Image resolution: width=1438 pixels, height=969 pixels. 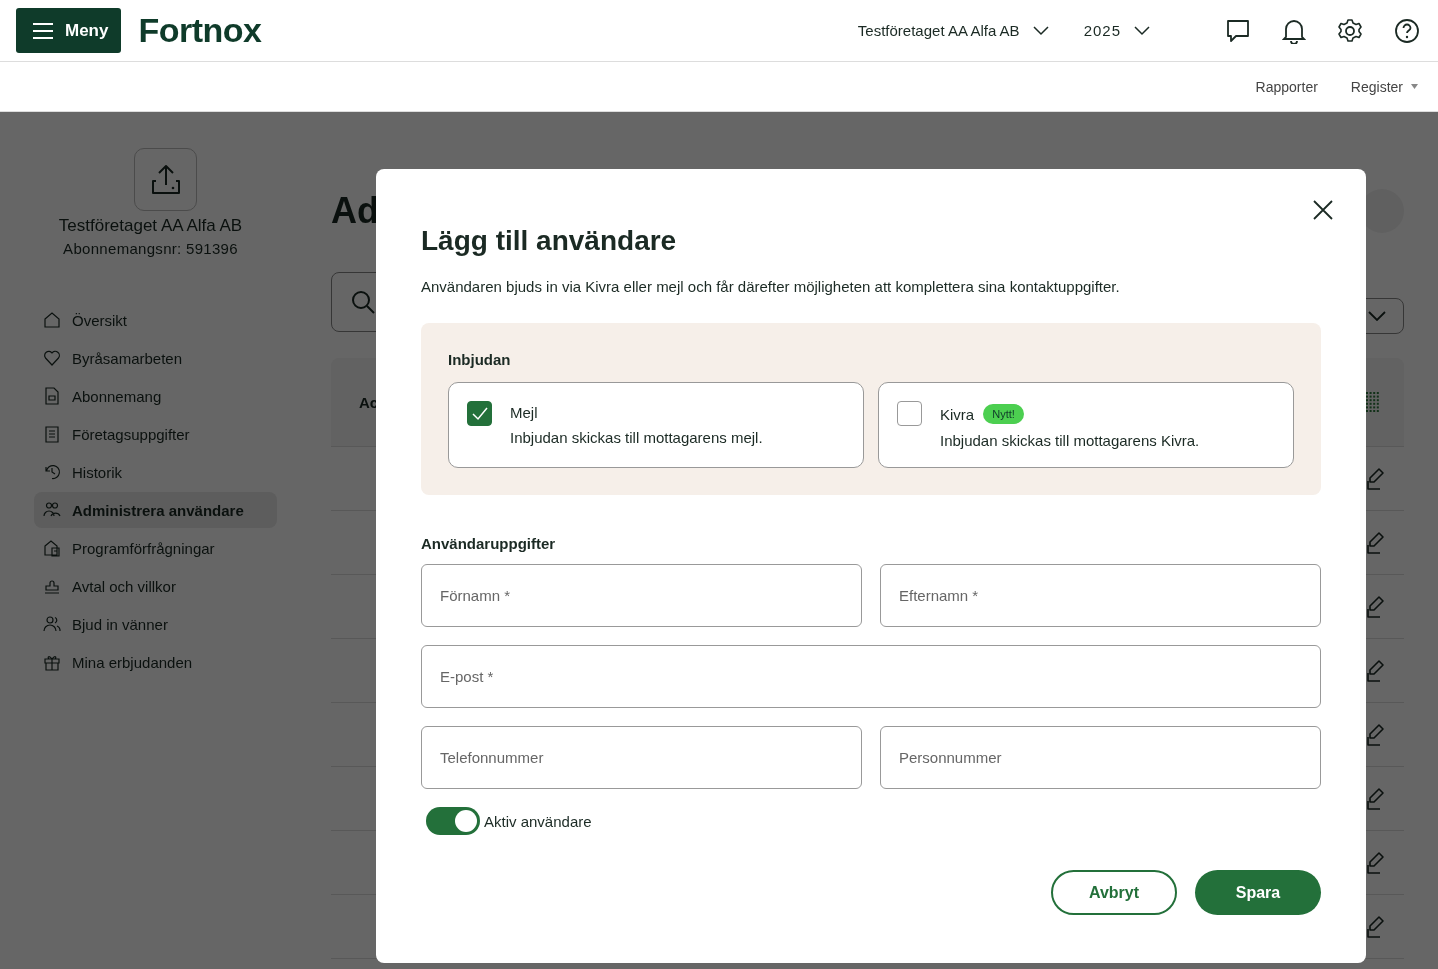 I want to click on input-field: E-post *, so click(x=871, y=676).